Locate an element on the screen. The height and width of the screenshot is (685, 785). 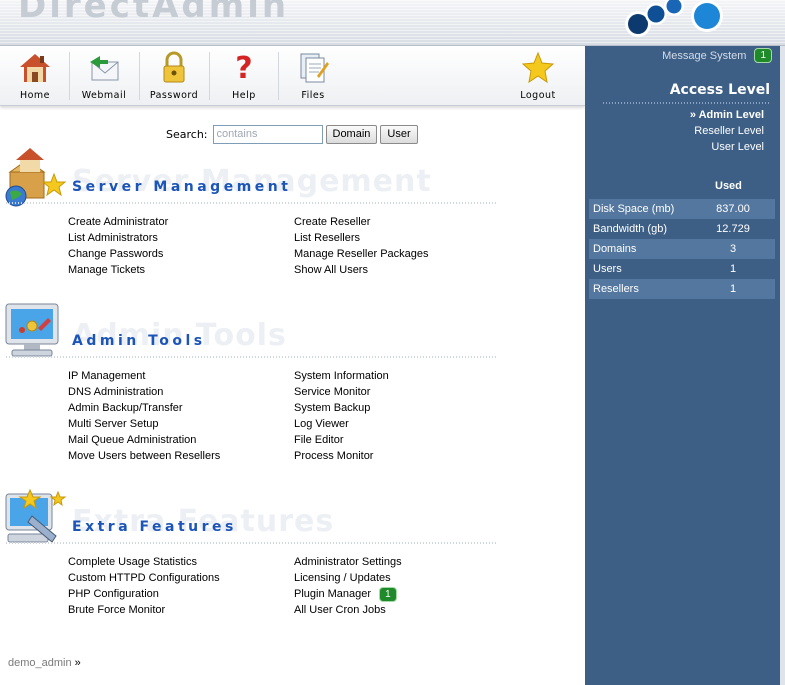
footer-arrow: » is located at coordinates (77, 663).